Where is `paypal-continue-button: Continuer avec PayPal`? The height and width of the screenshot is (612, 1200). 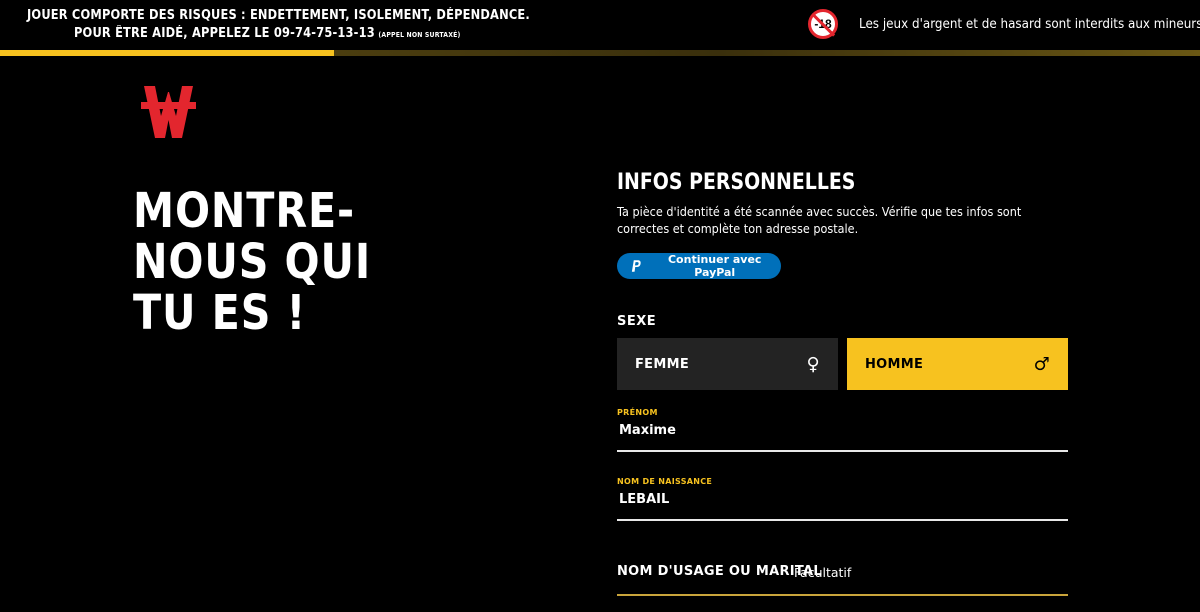 paypal-continue-button: Continuer avec PayPal is located at coordinates (699, 266).